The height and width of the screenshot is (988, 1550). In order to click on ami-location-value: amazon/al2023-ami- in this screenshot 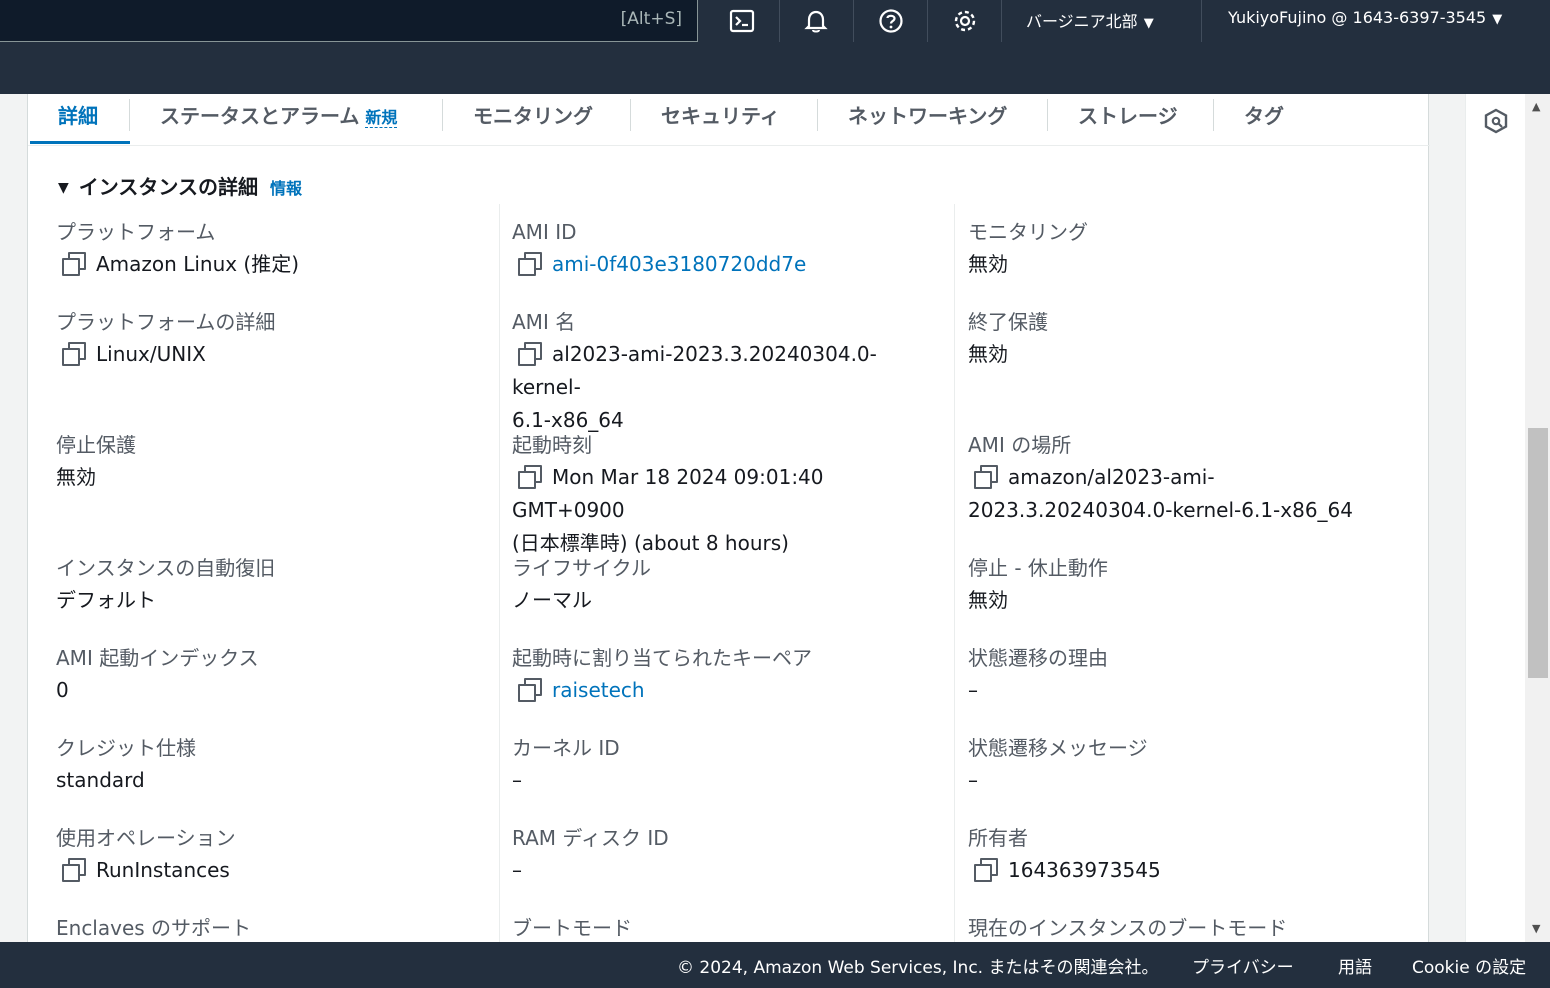, I will do `click(1111, 477)`.